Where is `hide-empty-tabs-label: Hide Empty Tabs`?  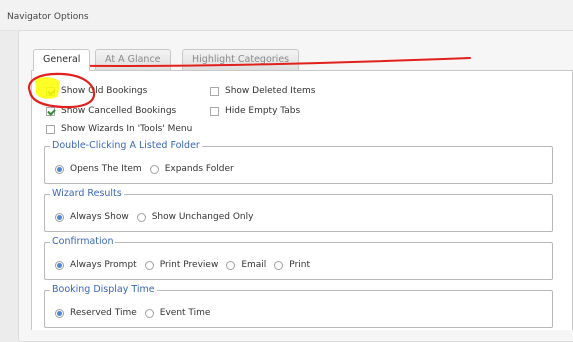
hide-empty-tabs-label: Hide Empty Tabs is located at coordinates (263, 111).